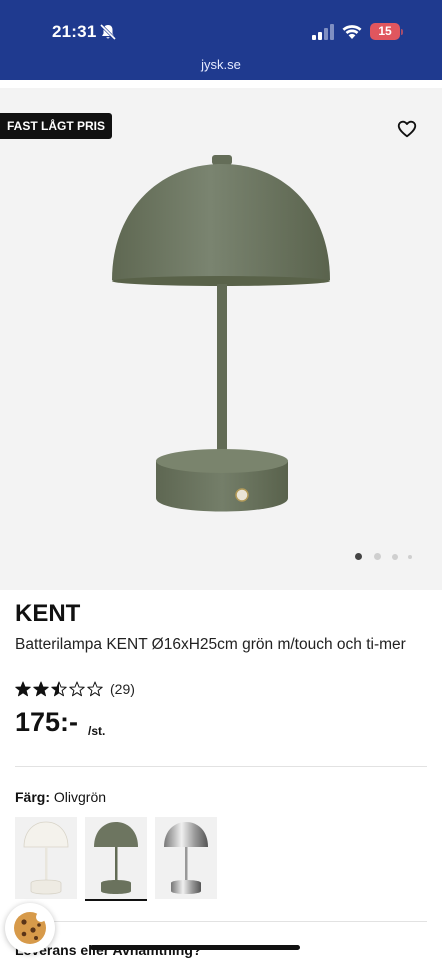 This screenshot has height=960, width=442. What do you see at coordinates (195, 947) in the screenshot?
I see `home-indicator` at bounding box center [195, 947].